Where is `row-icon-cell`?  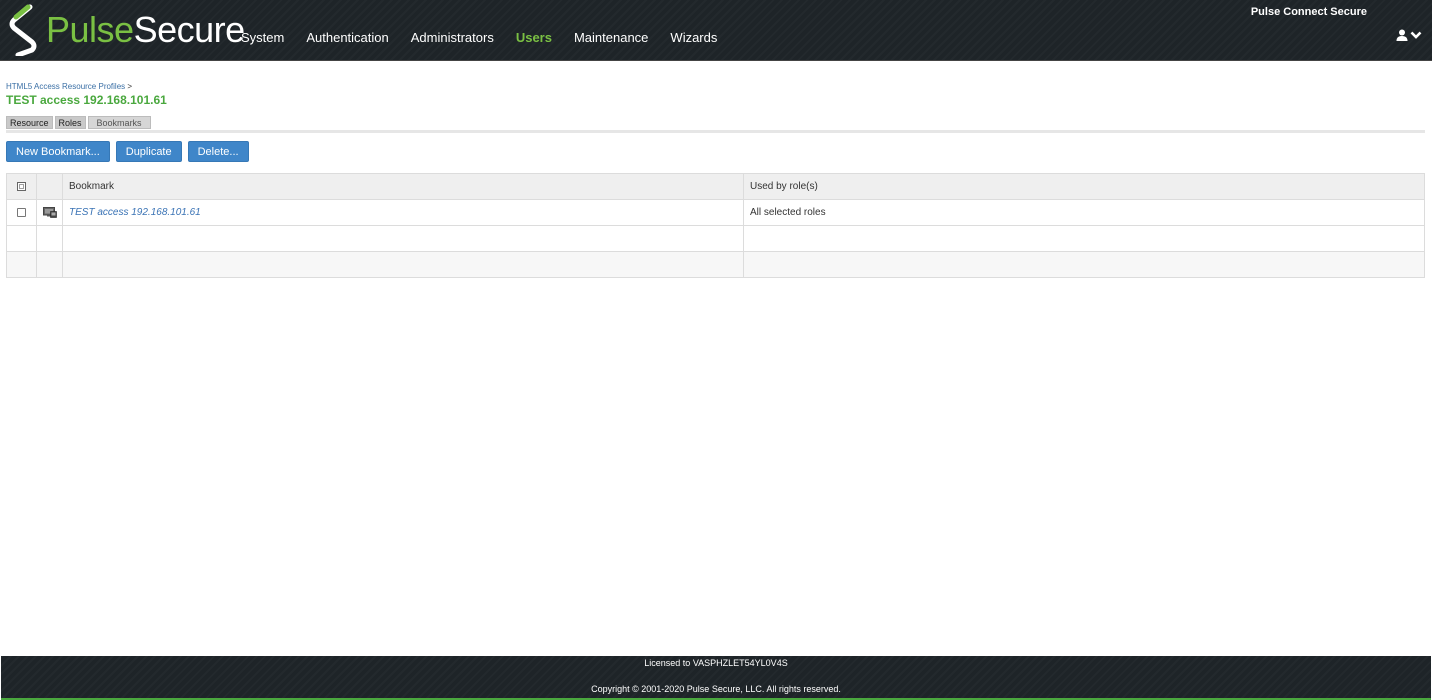
row-icon-cell is located at coordinates (49, 212).